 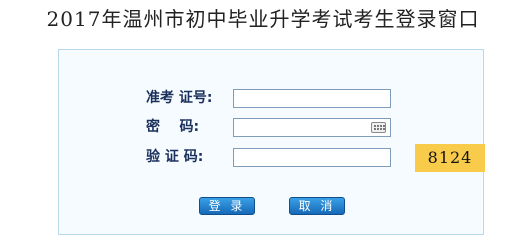 What do you see at coordinates (263, 19) in the screenshot?
I see `page-title: 2017年温州市初中毕业升学考试考生登录窗口` at bounding box center [263, 19].